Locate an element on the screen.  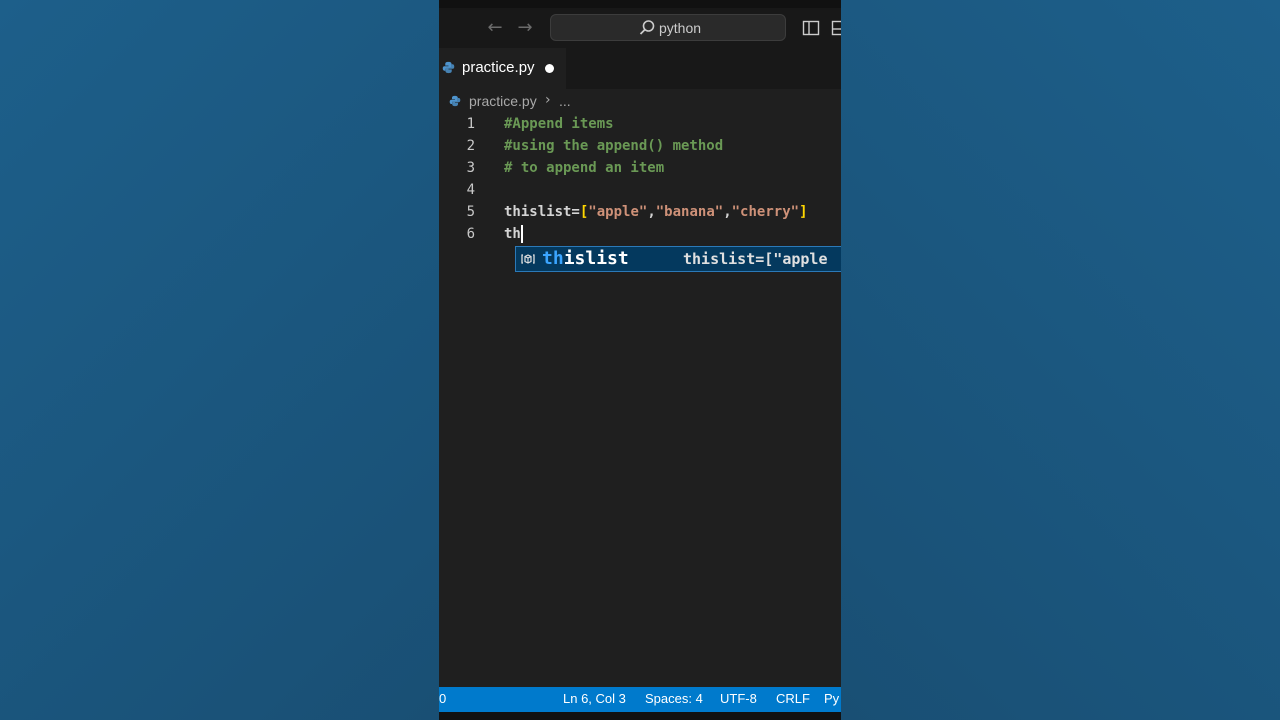
text-cursor is located at coordinates (521, 234).